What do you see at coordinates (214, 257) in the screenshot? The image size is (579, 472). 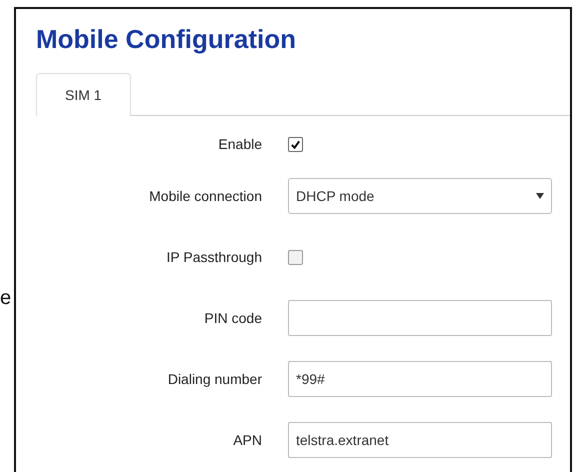 I see `field-label: IP Passthrough` at bounding box center [214, 257].